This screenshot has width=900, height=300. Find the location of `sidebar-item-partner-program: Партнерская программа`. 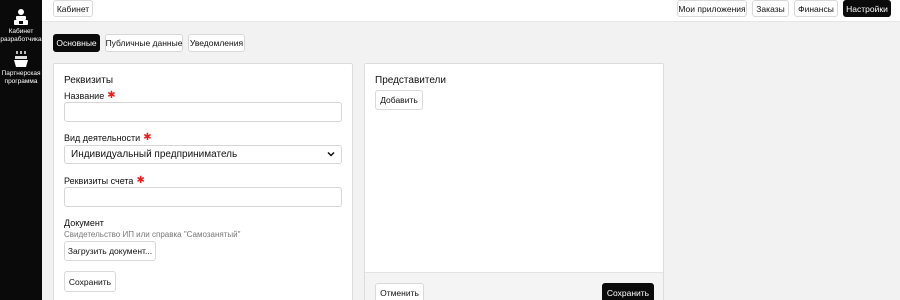

sidebar-item-partner-program: Партнерская программа is located at coordinates (21, 68).